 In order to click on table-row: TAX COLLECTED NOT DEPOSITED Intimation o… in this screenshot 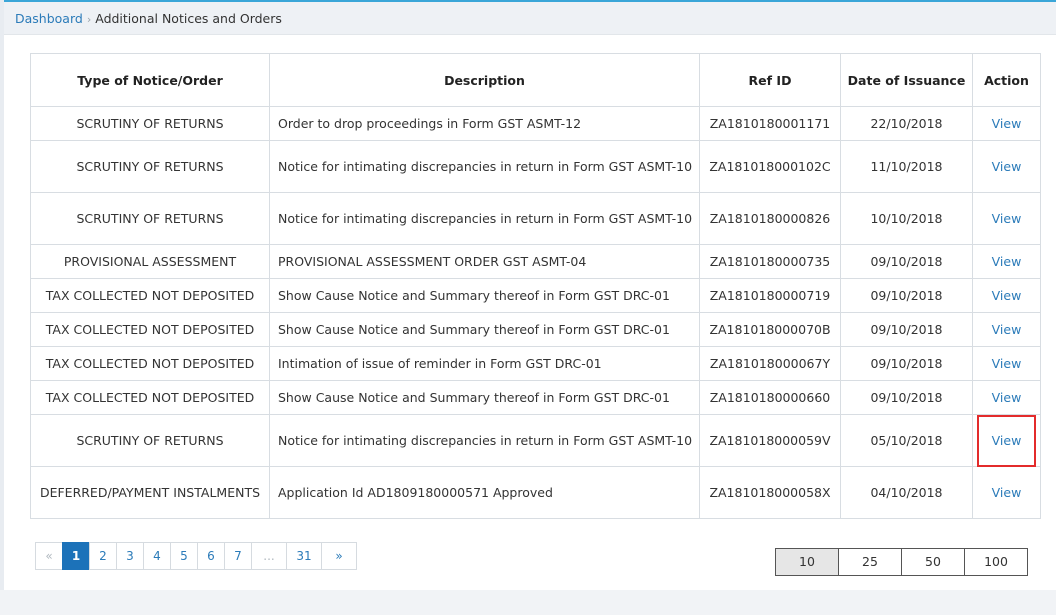, I will do `click(535, 363)`.